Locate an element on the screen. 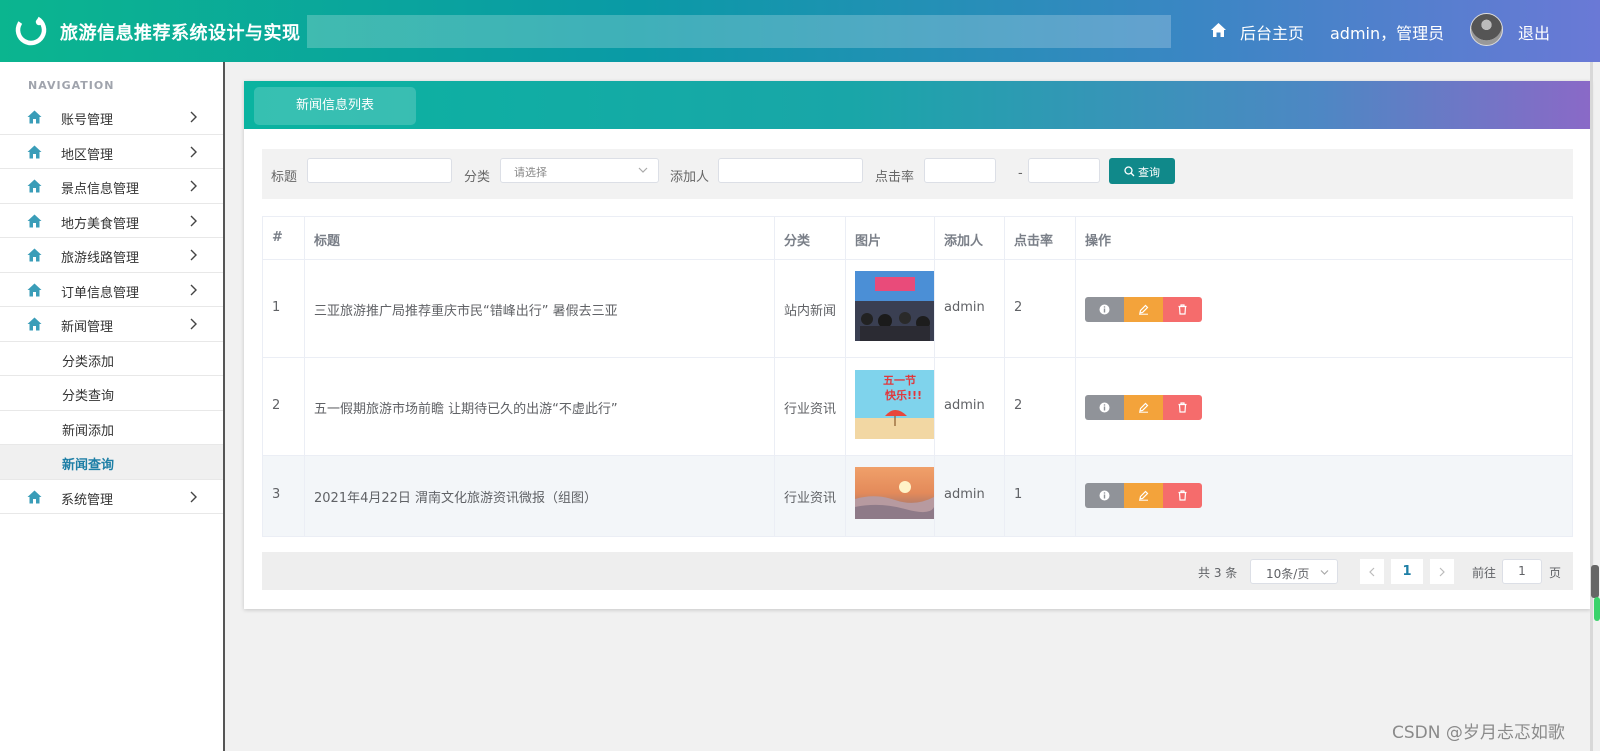  sidebar-subitem-news-add: 新闻添加 is located at coordinates (111, 428).